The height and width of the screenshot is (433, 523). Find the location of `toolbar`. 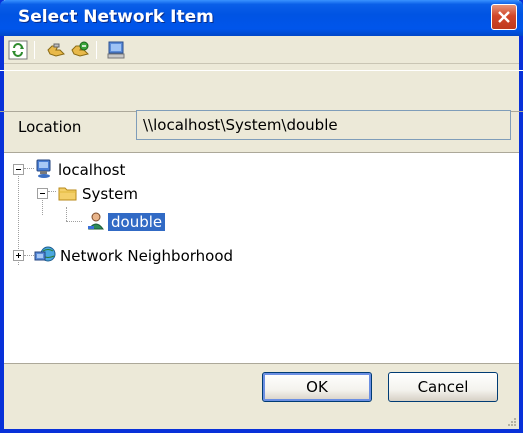

toolbar is located at coordinates (261, 50).